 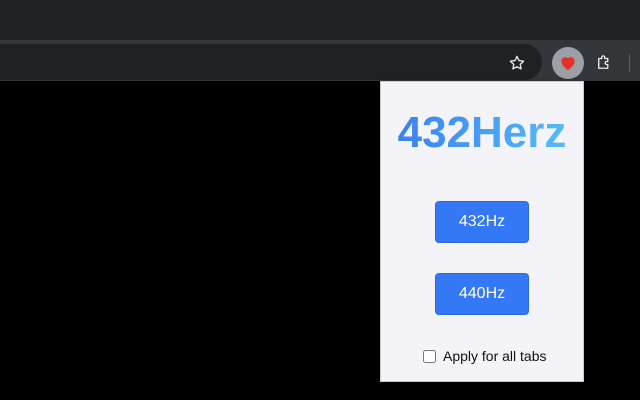 I want to click on apply-all-tabs-label: Apply for all tabs, so click(x=495, y=356).